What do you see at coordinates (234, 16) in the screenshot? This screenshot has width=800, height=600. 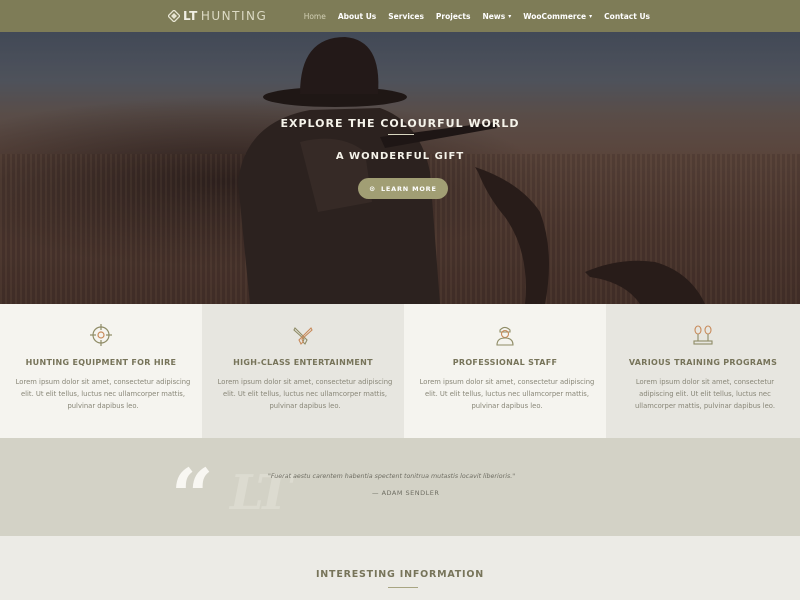 I see `logo-hunting-text: HUNTING` at bounding box center [234, 16].